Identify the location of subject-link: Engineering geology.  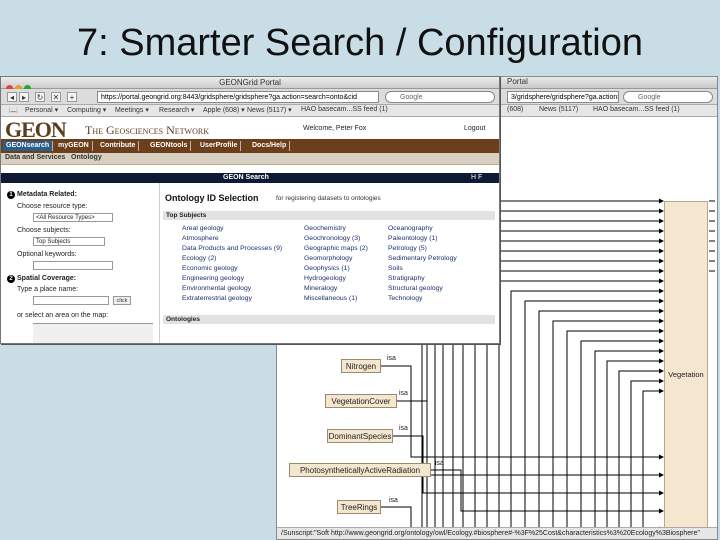
(213, 278).